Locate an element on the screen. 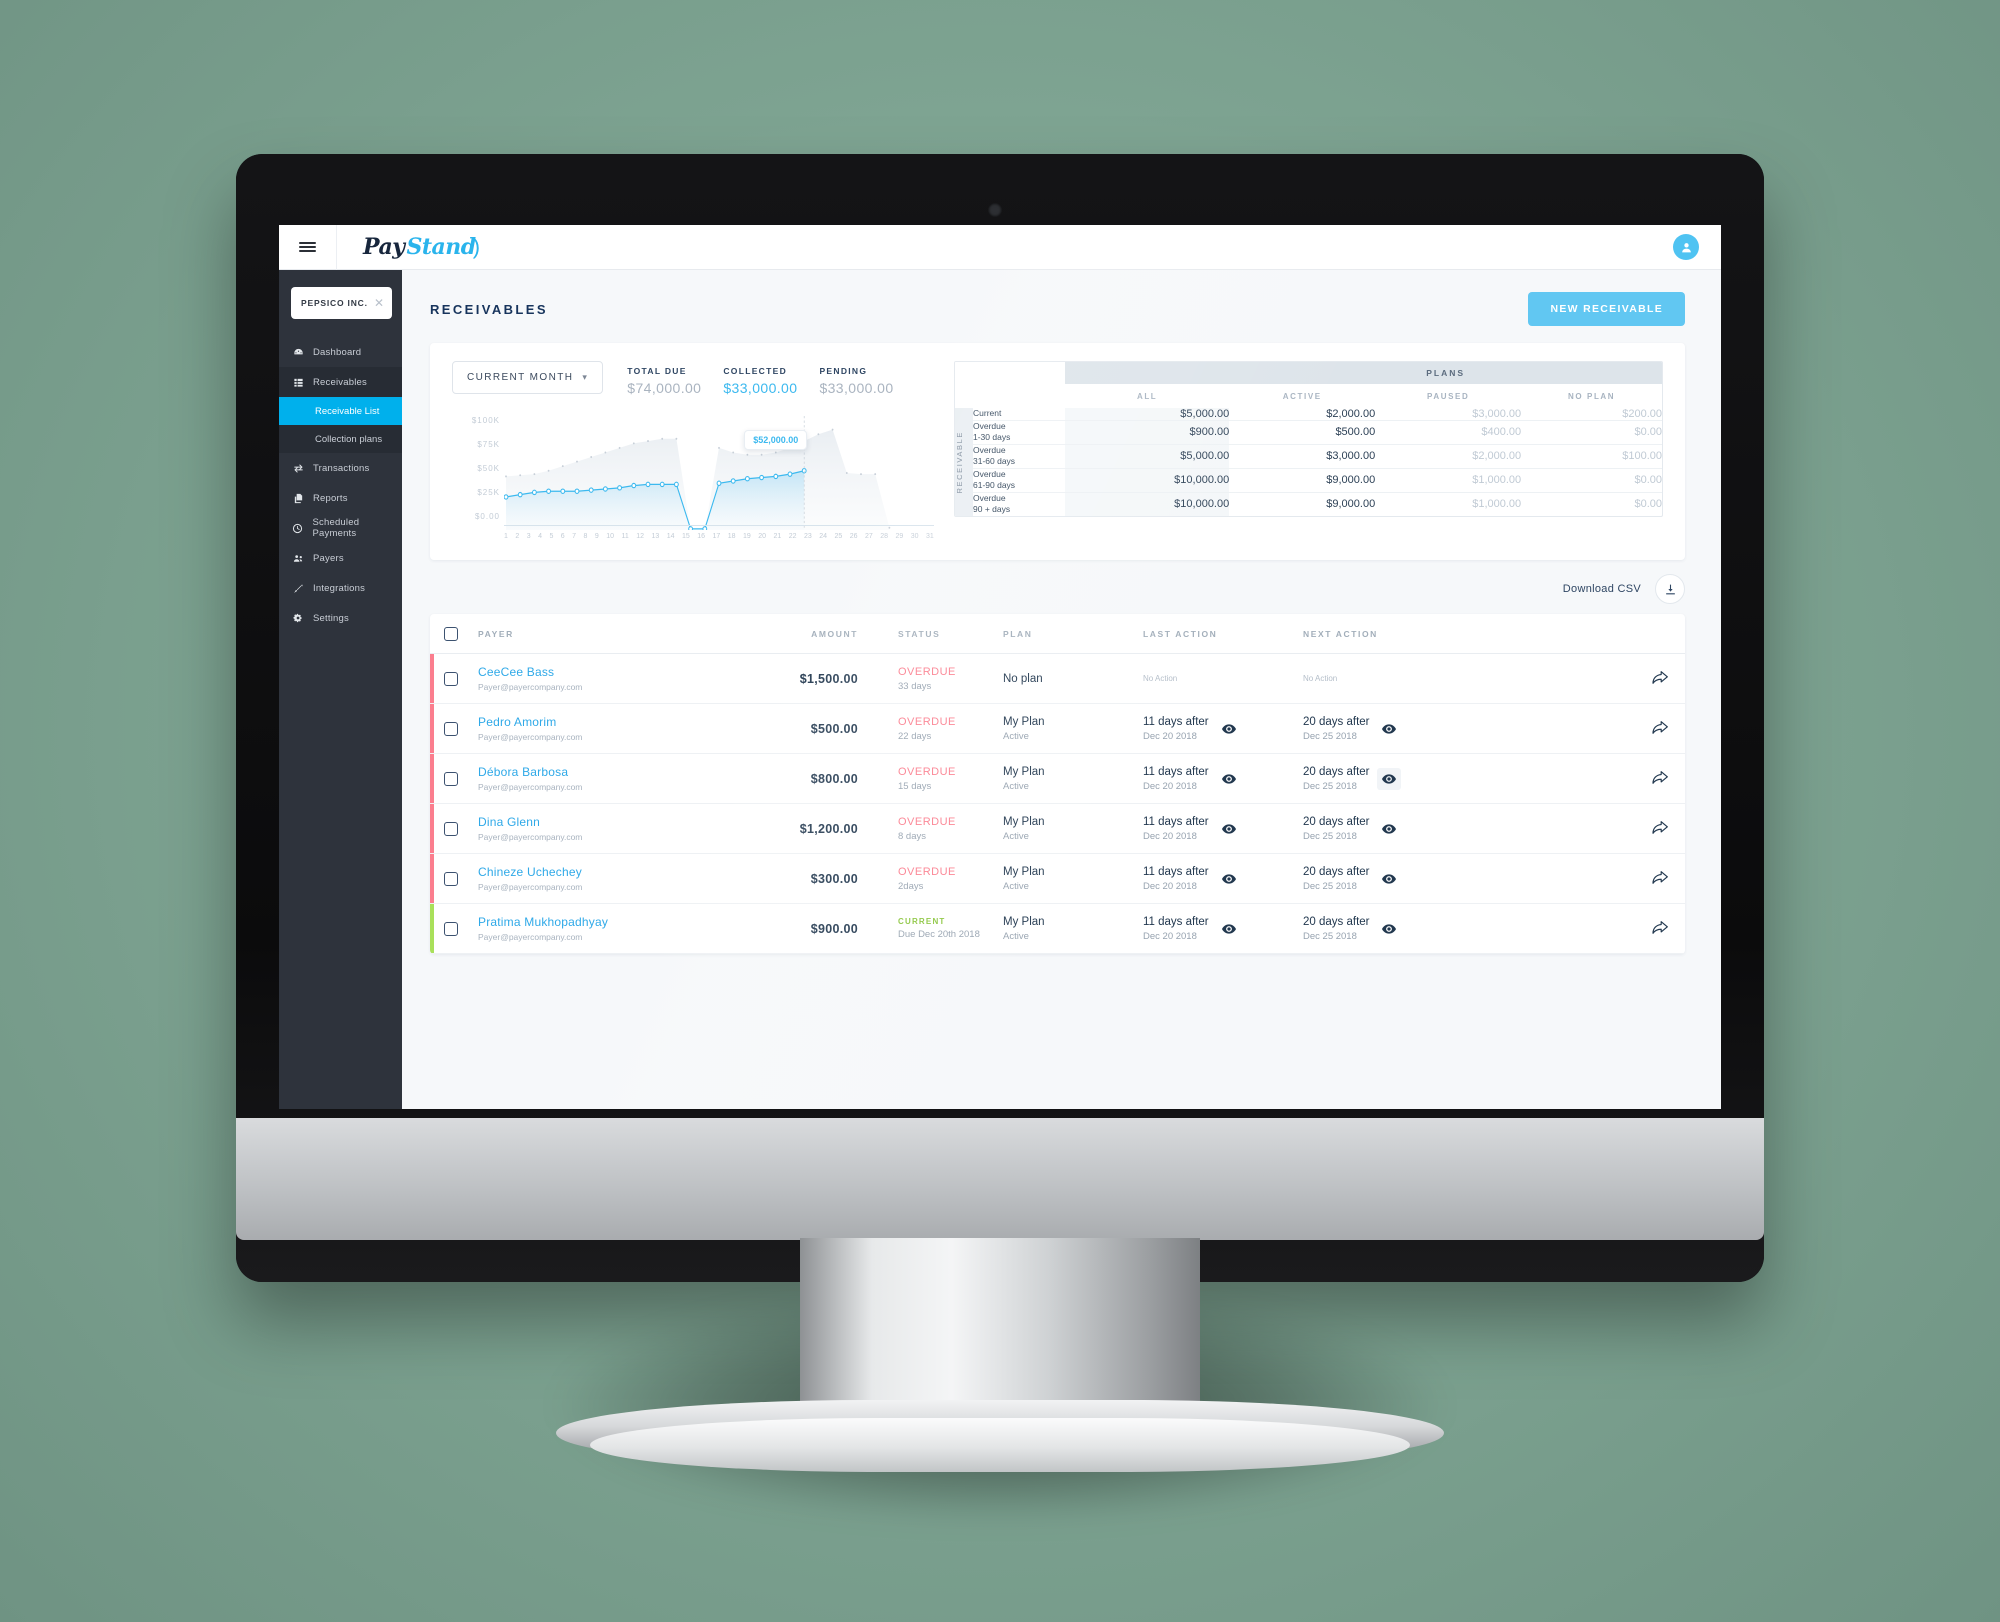 The height and width of the screenshot is (1622, 2000). period-selector: CURRENT MONTH ▾ is located at coordinates (528, 377).